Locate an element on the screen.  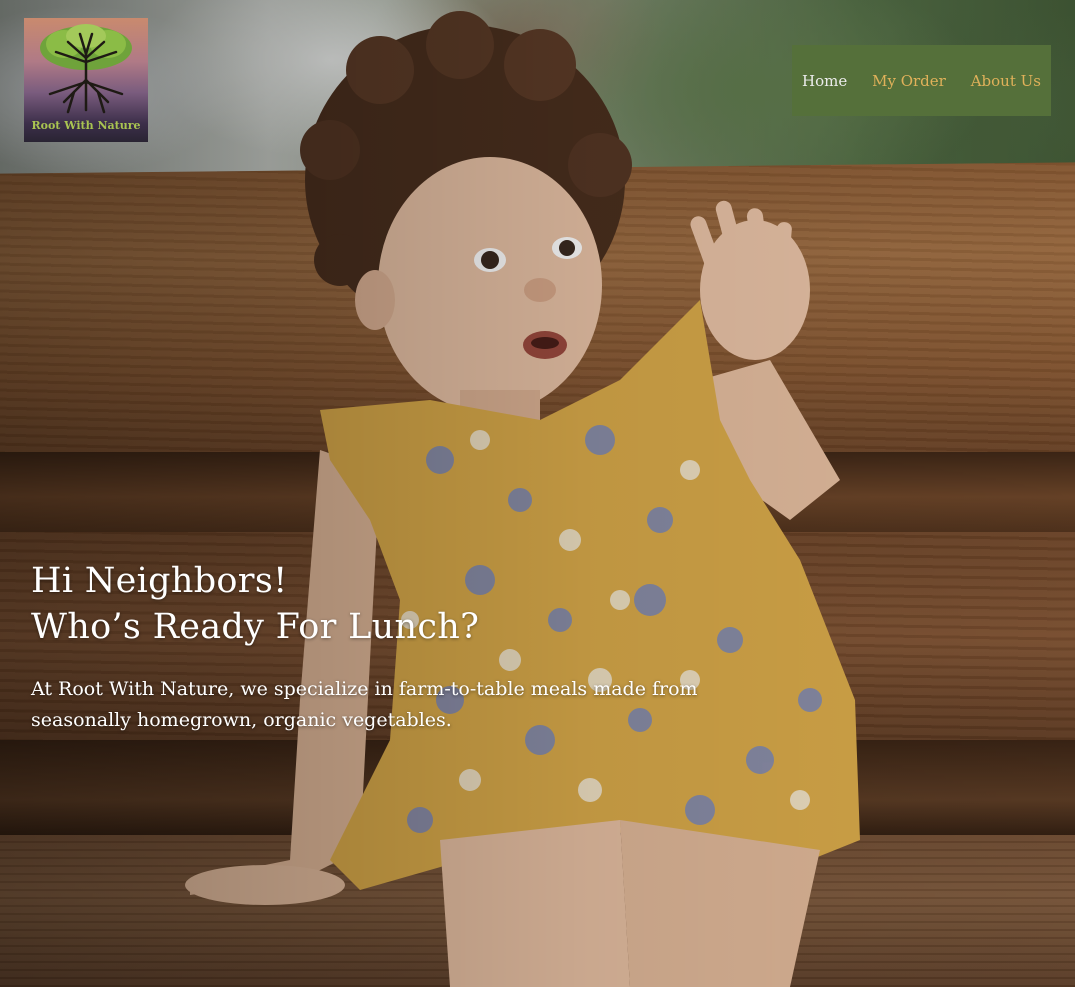
nav-link-my-order: My Order is located at coordinates (909, 81).